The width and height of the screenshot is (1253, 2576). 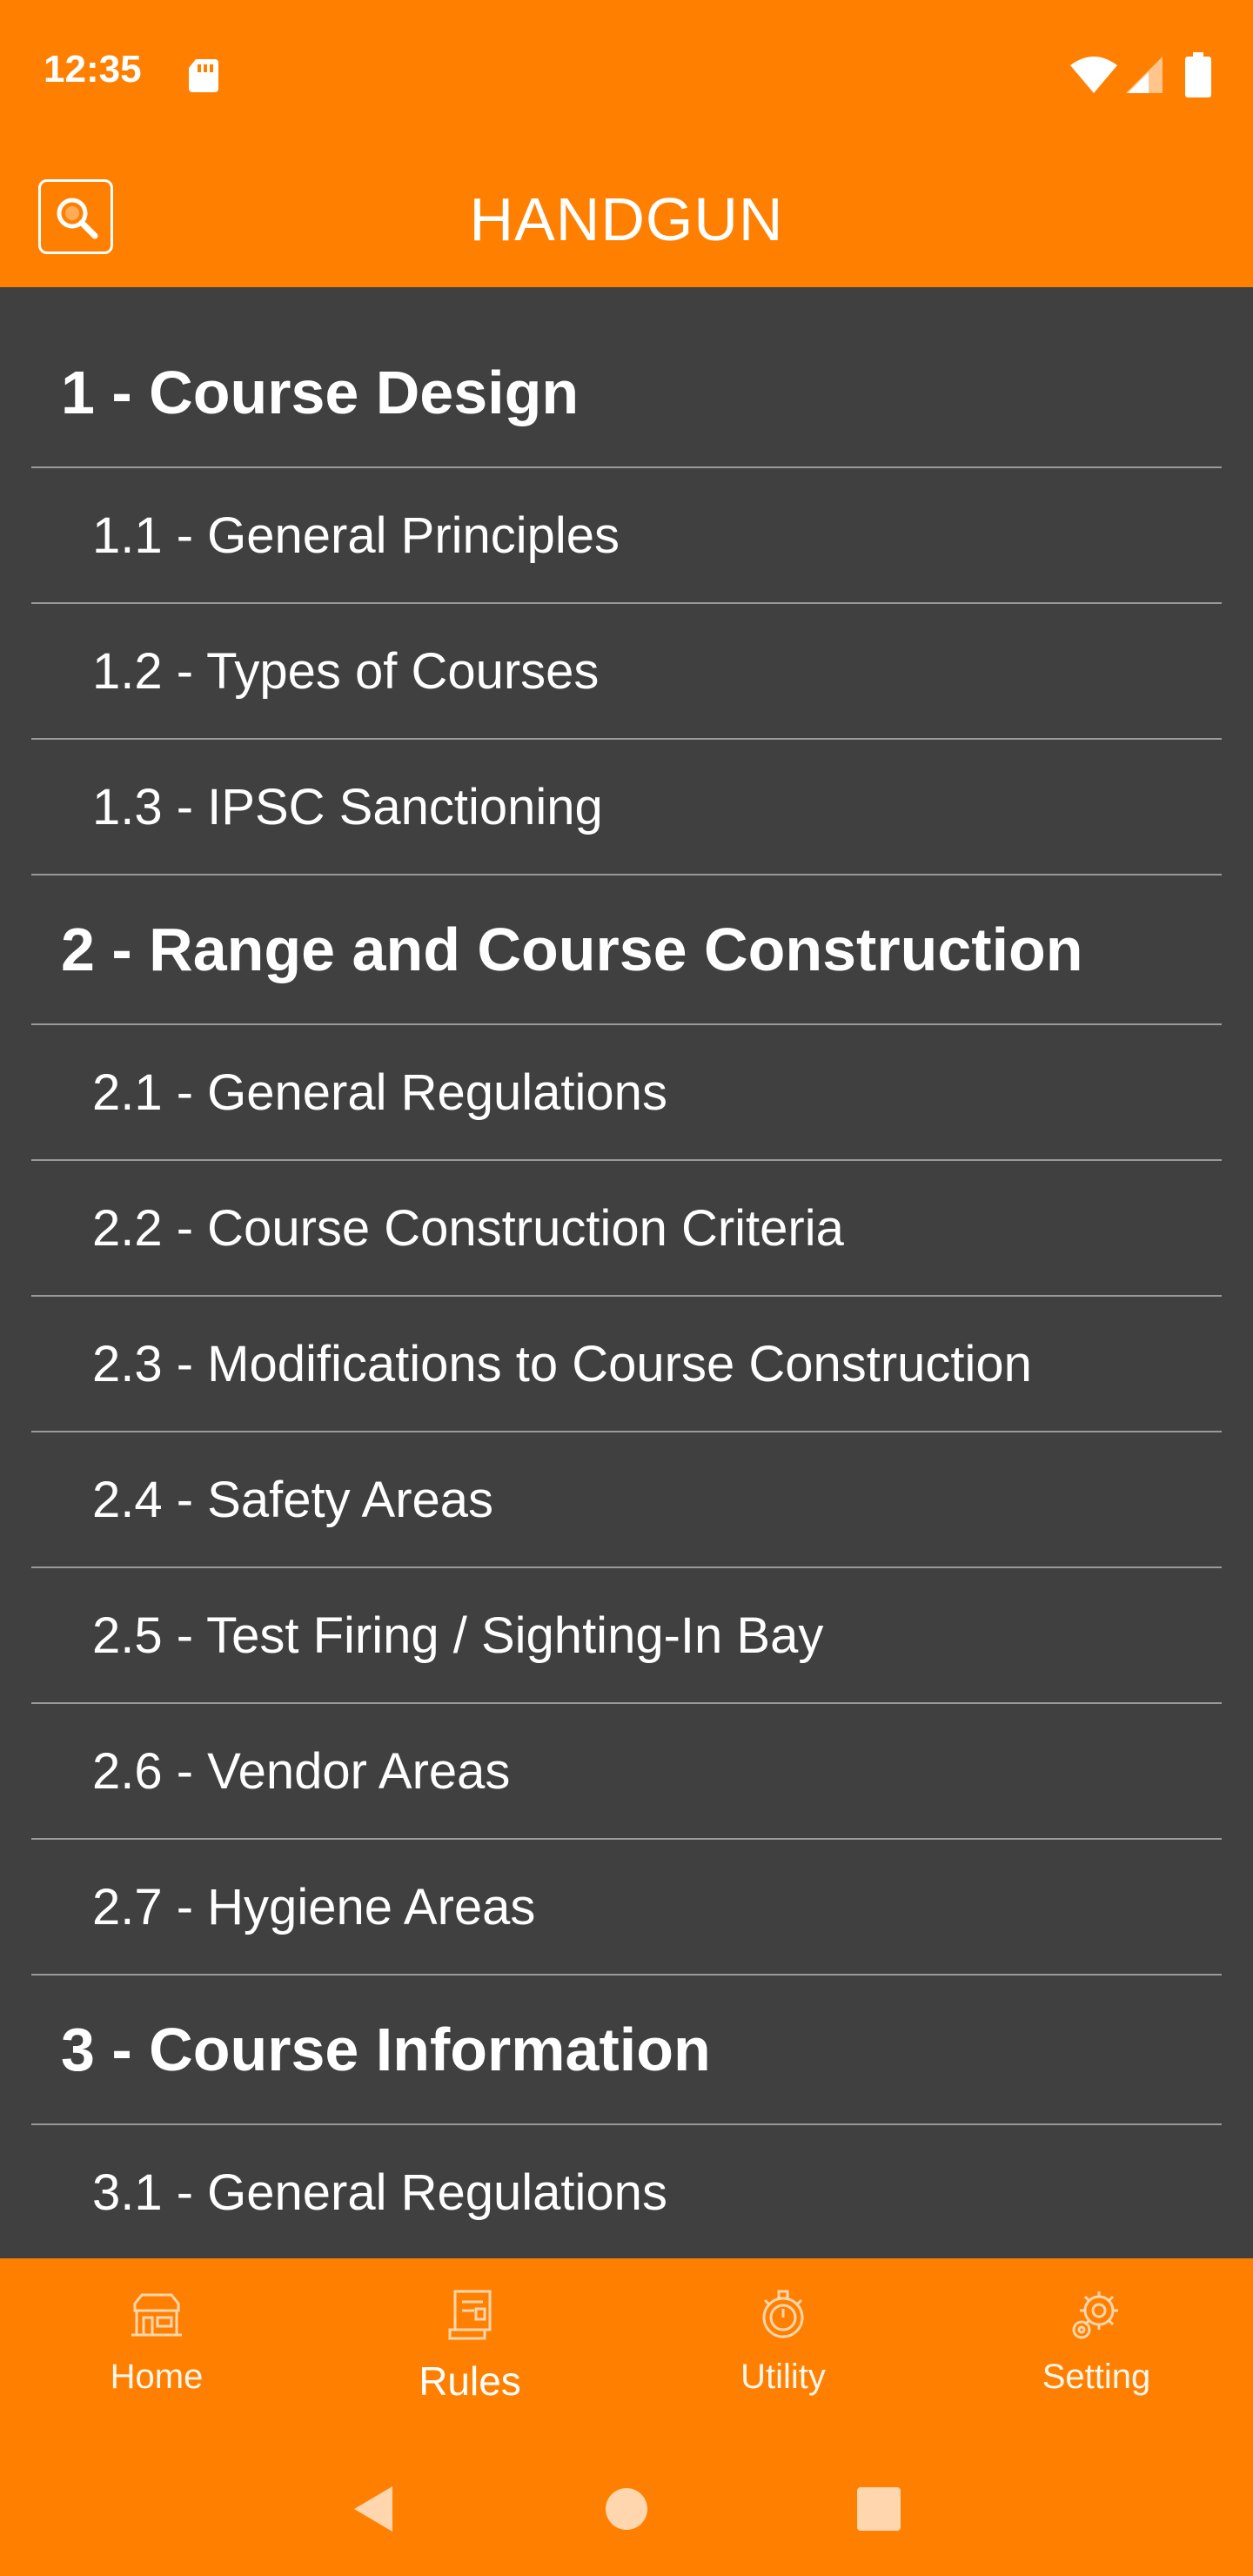 I want to click on section-item-2-5: 2.5 - Test Firing / Sighting-In Bay, so click(x=626, y=1636).